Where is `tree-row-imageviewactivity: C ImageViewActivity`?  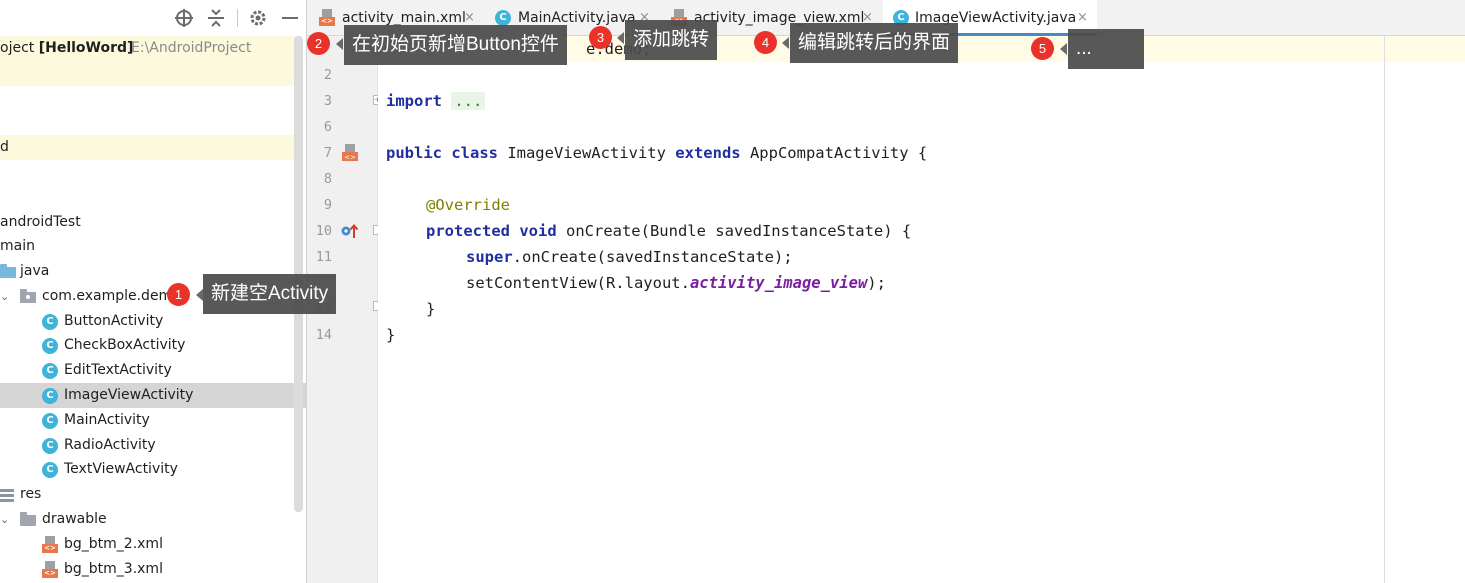
tree-row-imageviewactivity: C ImageViewActivity is located at coordinates (153, 395).